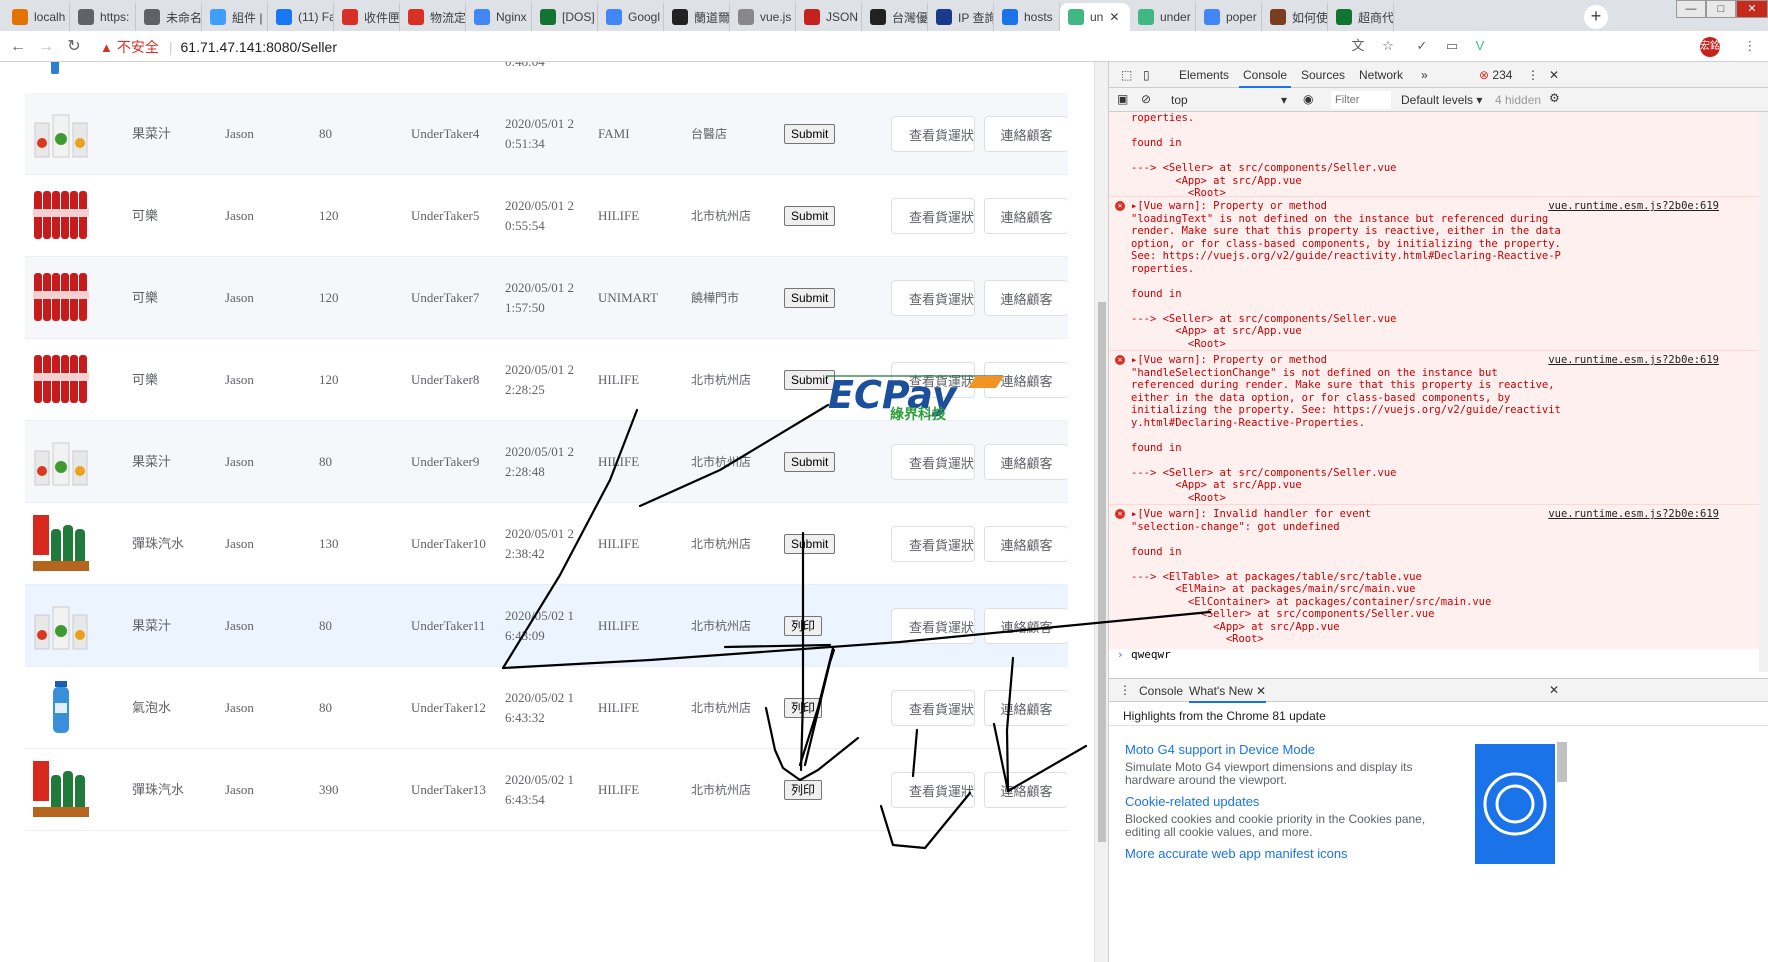  Describe the element at coordinates (1710, 47) in the screenshot. I see `profile-avatar: 宏銘` at that location.